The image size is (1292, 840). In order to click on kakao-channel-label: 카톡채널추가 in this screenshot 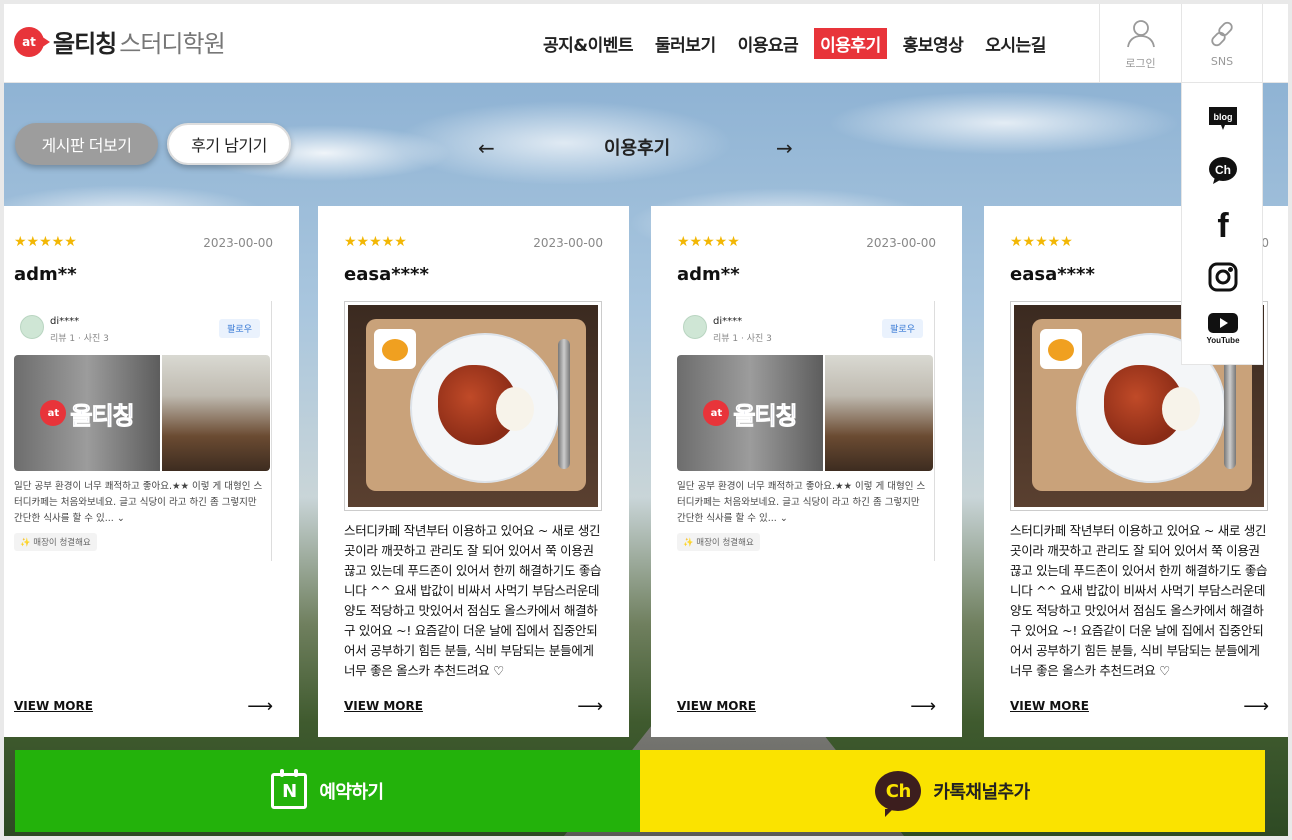, I will do `click(981, 792)`.